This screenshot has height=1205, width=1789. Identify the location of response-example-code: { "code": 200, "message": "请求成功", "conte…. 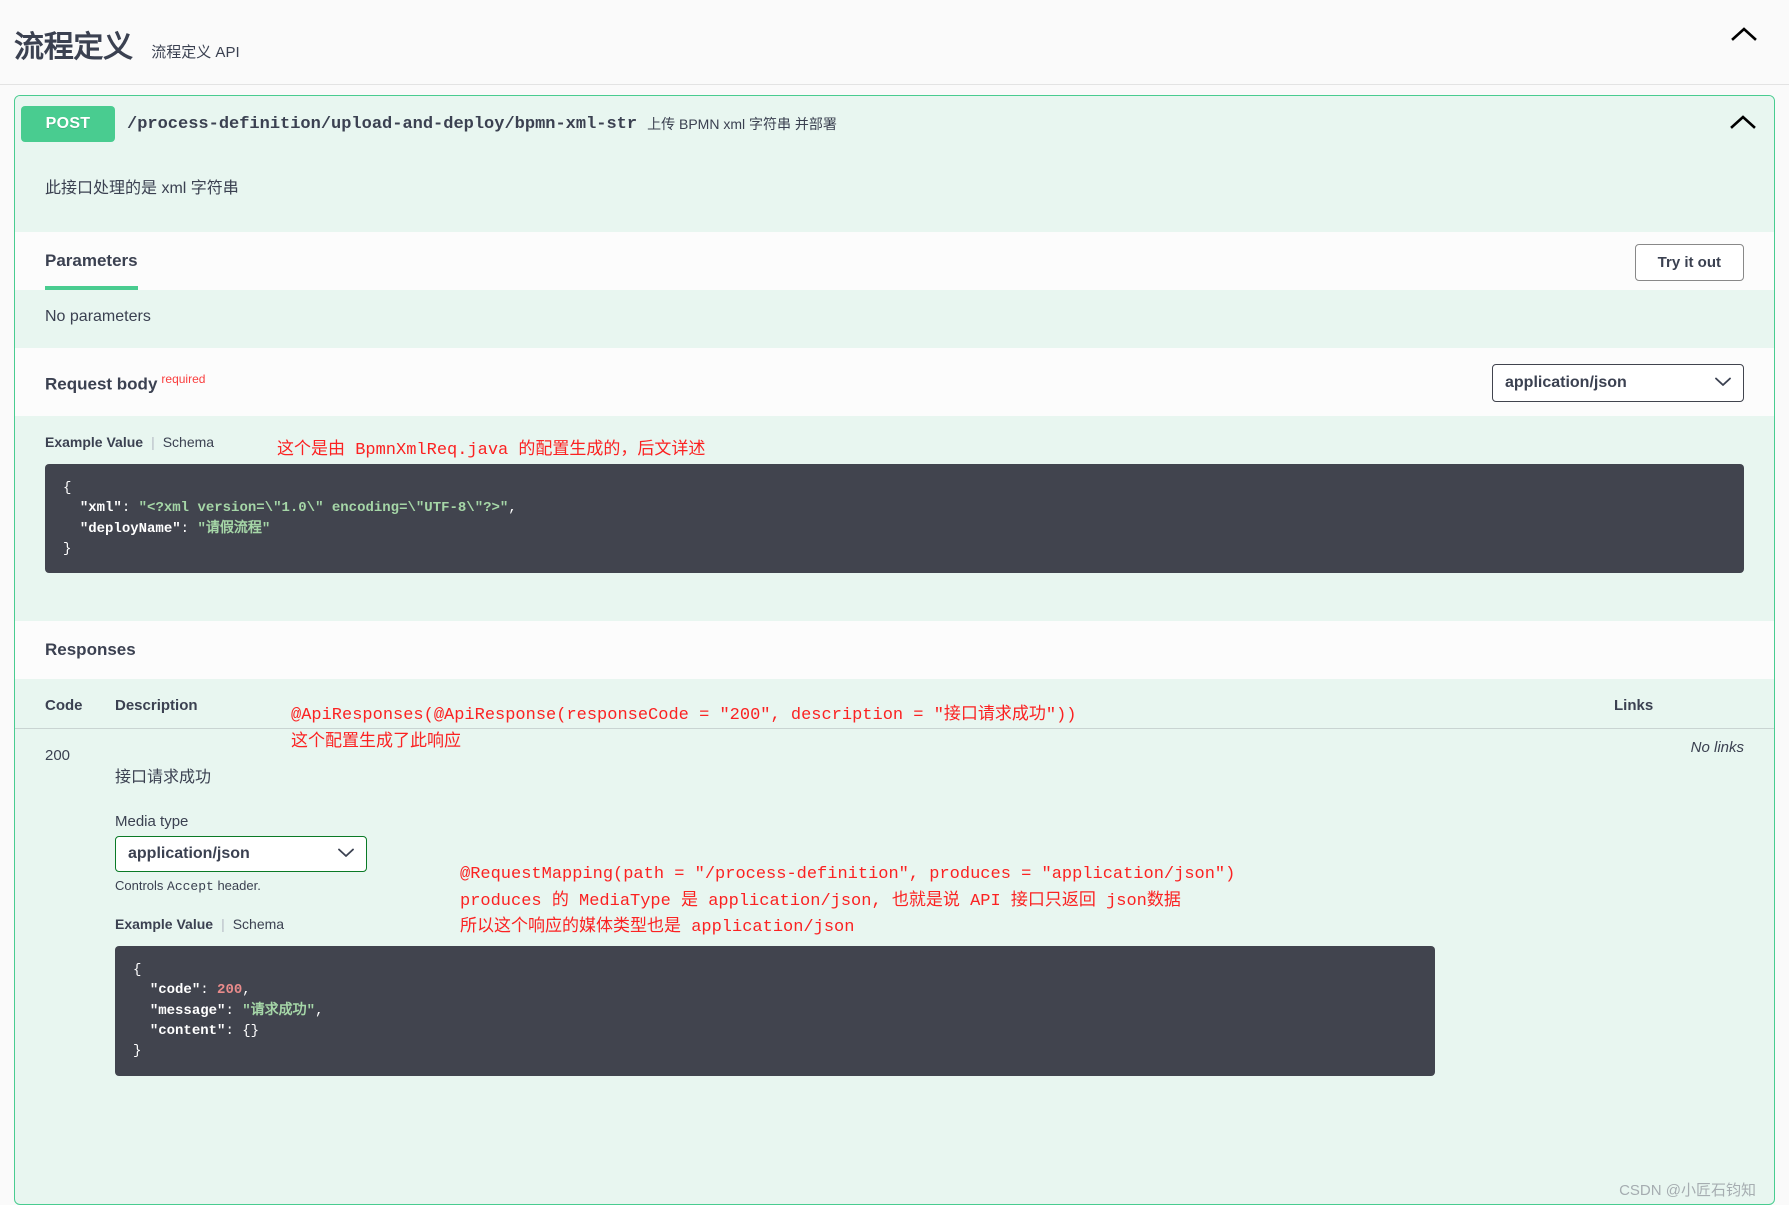
(775, 1011).